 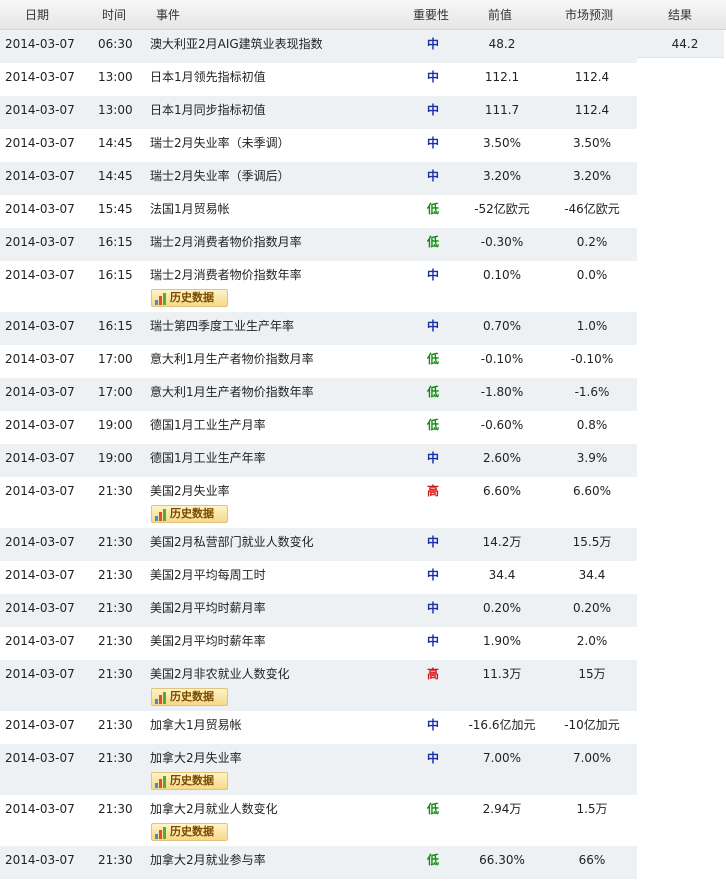 What do you see at coordinates (226, 275) in the screenshot?
I see `row-event: 瑞士2月消费者物价指数年率` at bounding box center [226, 275].